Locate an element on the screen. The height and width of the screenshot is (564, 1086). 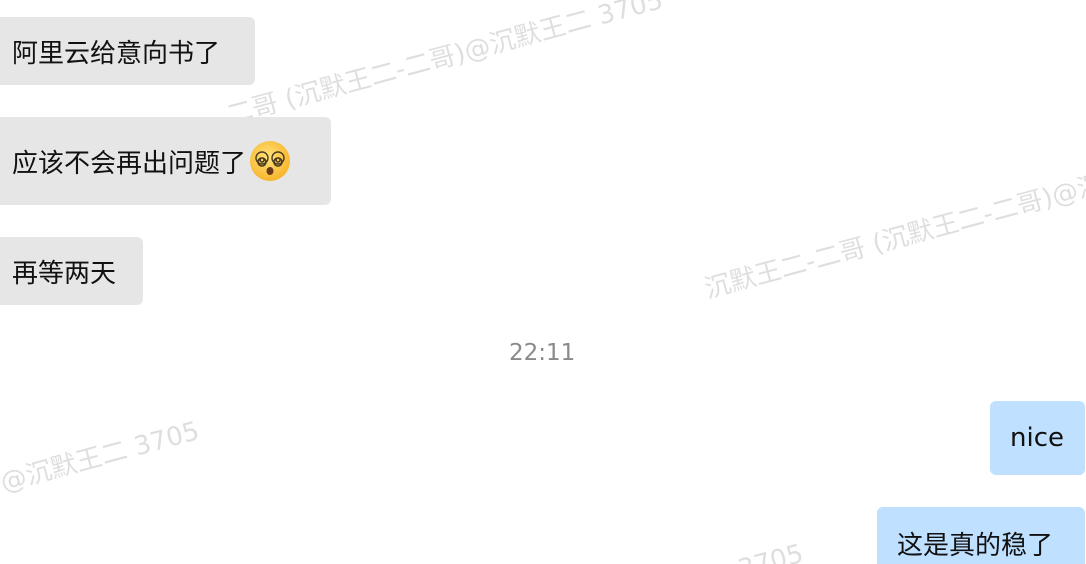
message-text: 再等两天 is located at coordinates (64, 273).